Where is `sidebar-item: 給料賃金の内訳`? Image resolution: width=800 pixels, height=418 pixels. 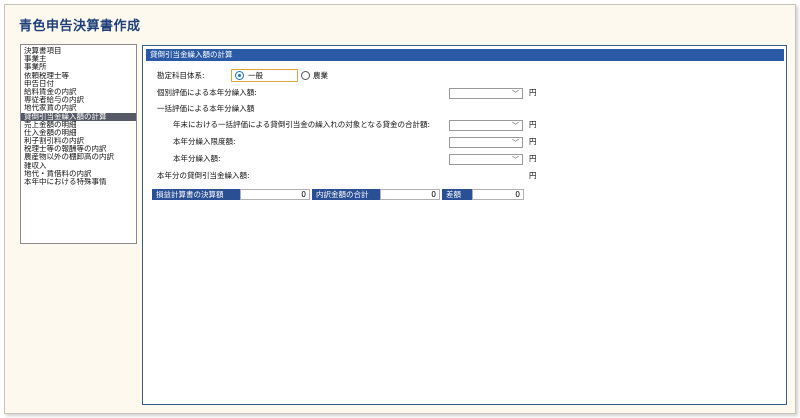 sidebar-item: 給料賃金の内訳 is located at coordinates (78, 92).